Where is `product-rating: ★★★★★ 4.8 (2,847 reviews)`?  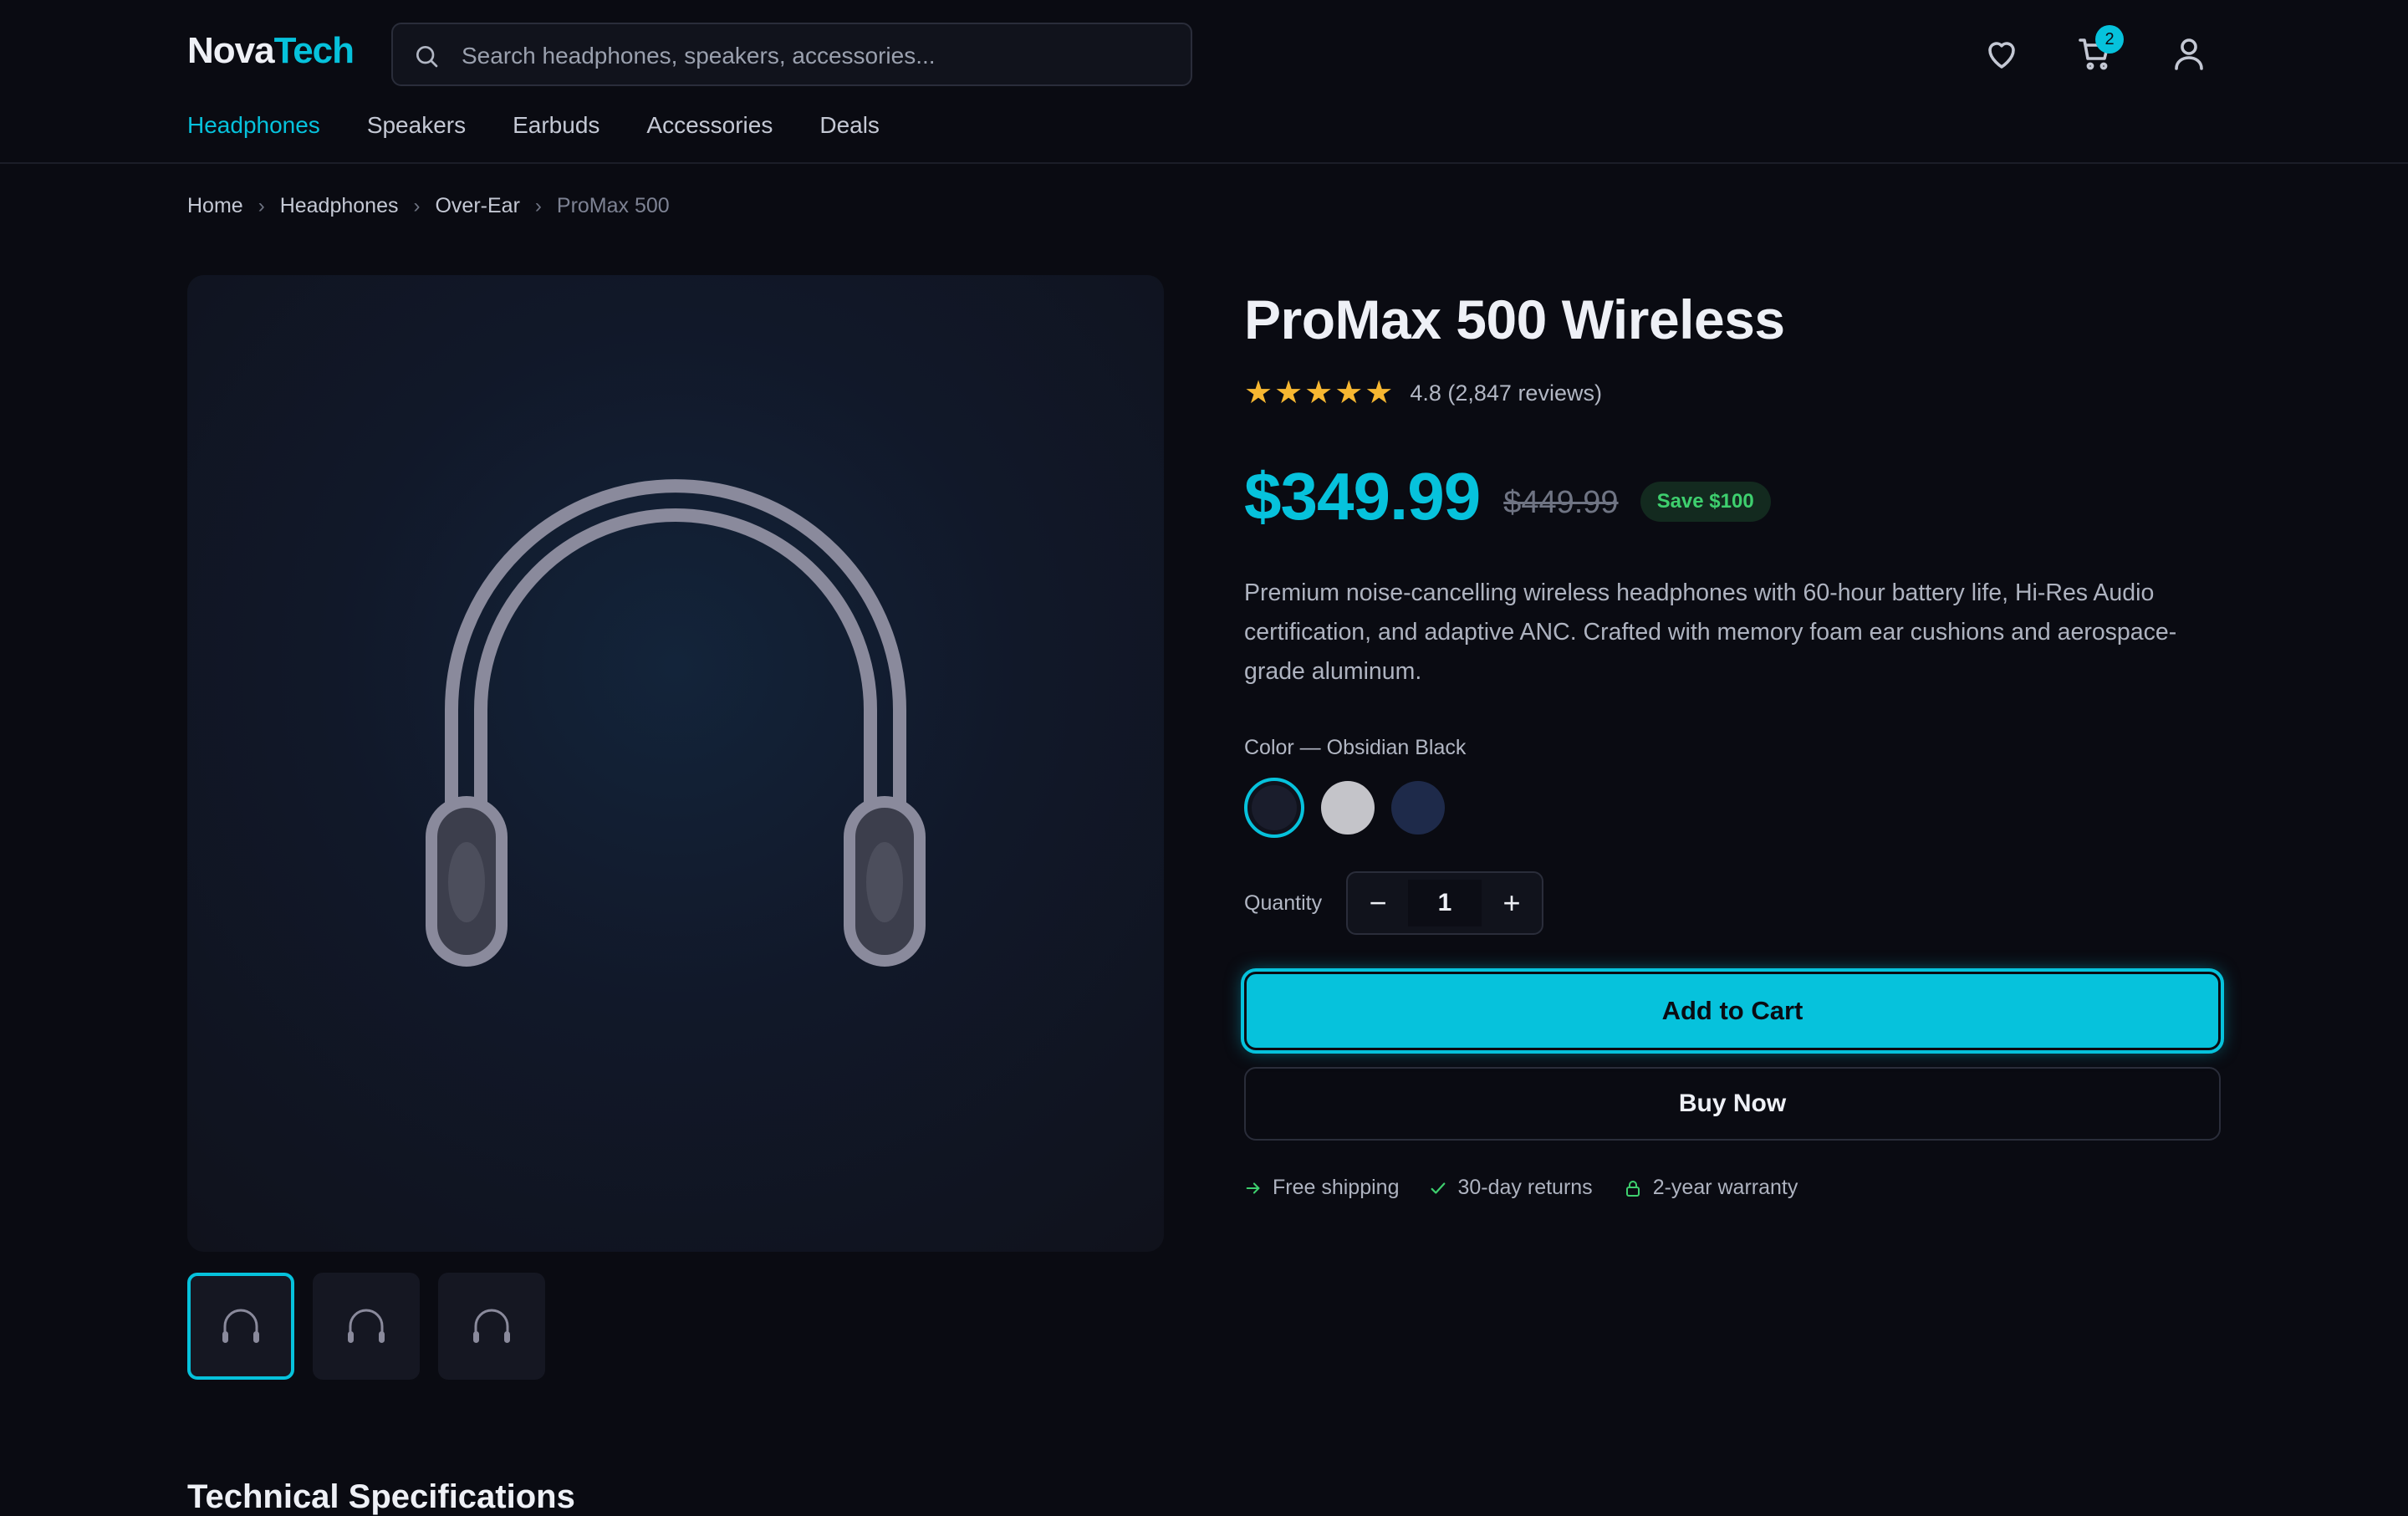
product-rating: ★★★★★ 4.8 (2,847 reviews) is located at coordinates (1423, 393).